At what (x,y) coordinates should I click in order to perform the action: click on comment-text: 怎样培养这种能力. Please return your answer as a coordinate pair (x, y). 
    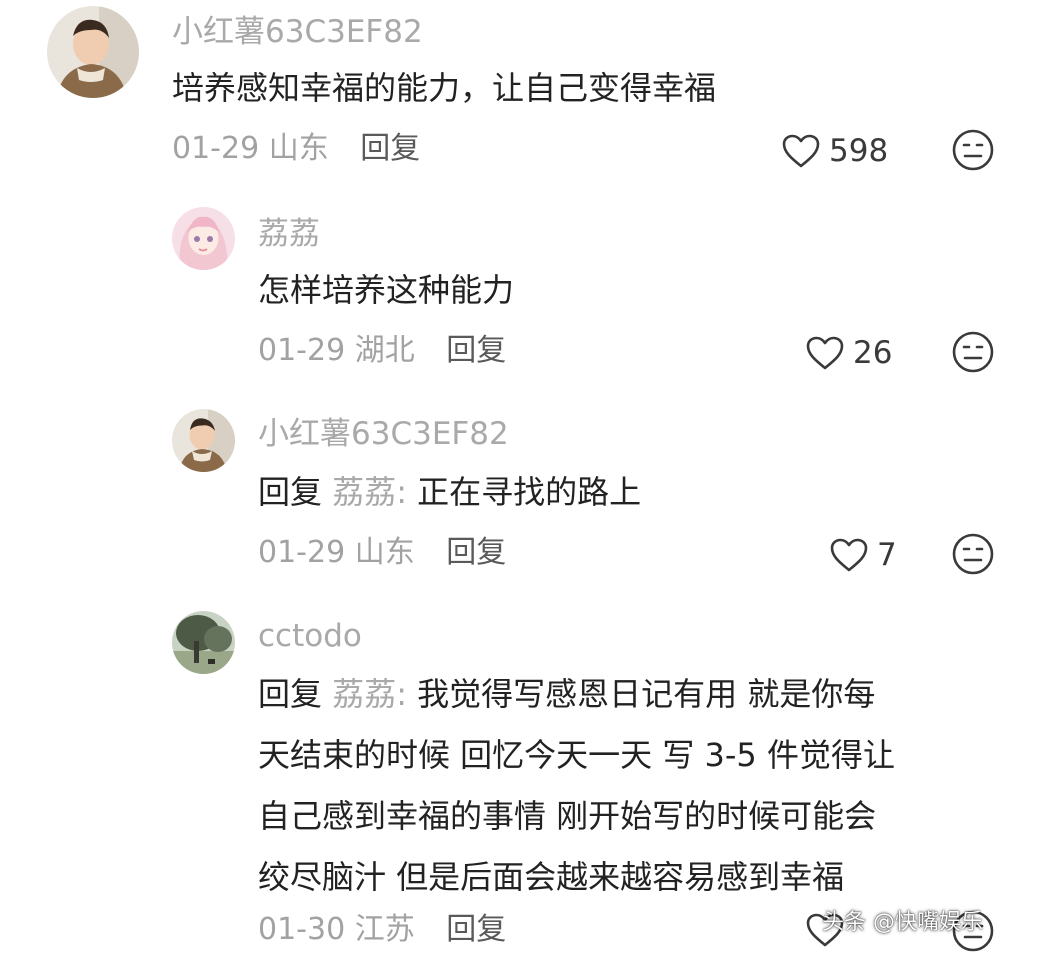
    Looking at the image, I should click on (386, 290).